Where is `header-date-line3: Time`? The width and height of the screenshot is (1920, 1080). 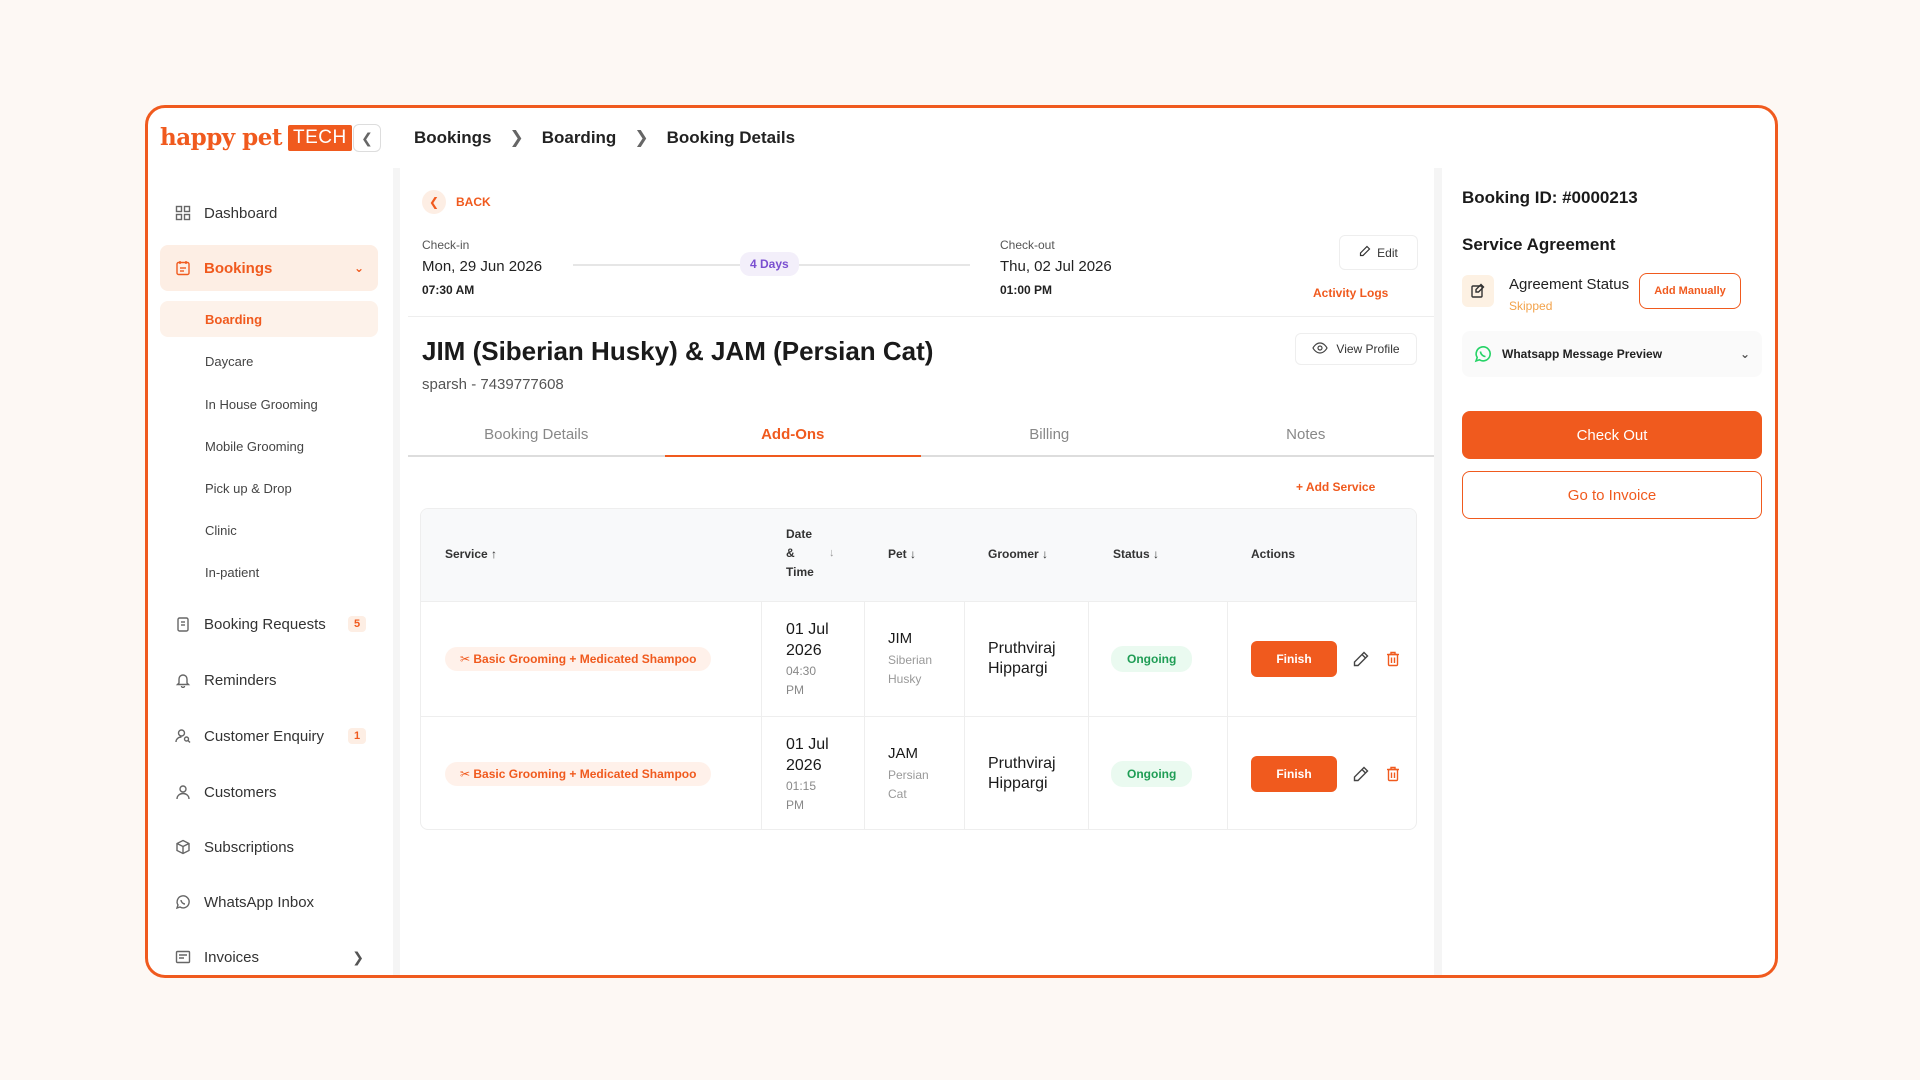 header-date-line3: Time is located at coordinates (800, 572).